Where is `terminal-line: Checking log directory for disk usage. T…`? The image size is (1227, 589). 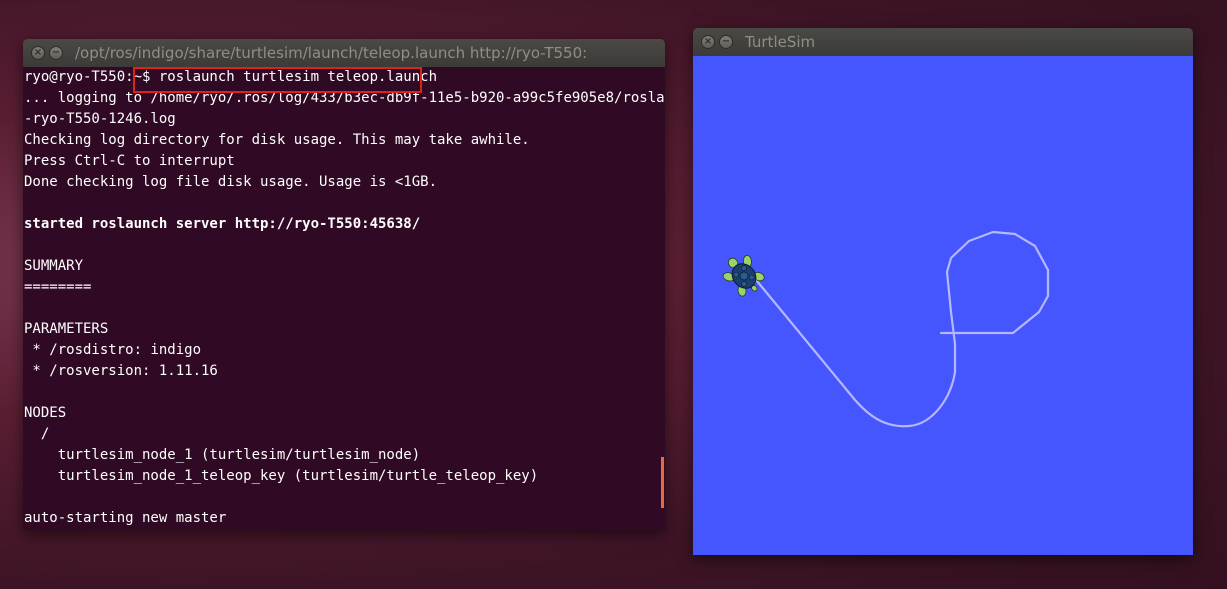 terminal-line: Checking log directory for disk usage. T… is located at coordinates (277, 140).